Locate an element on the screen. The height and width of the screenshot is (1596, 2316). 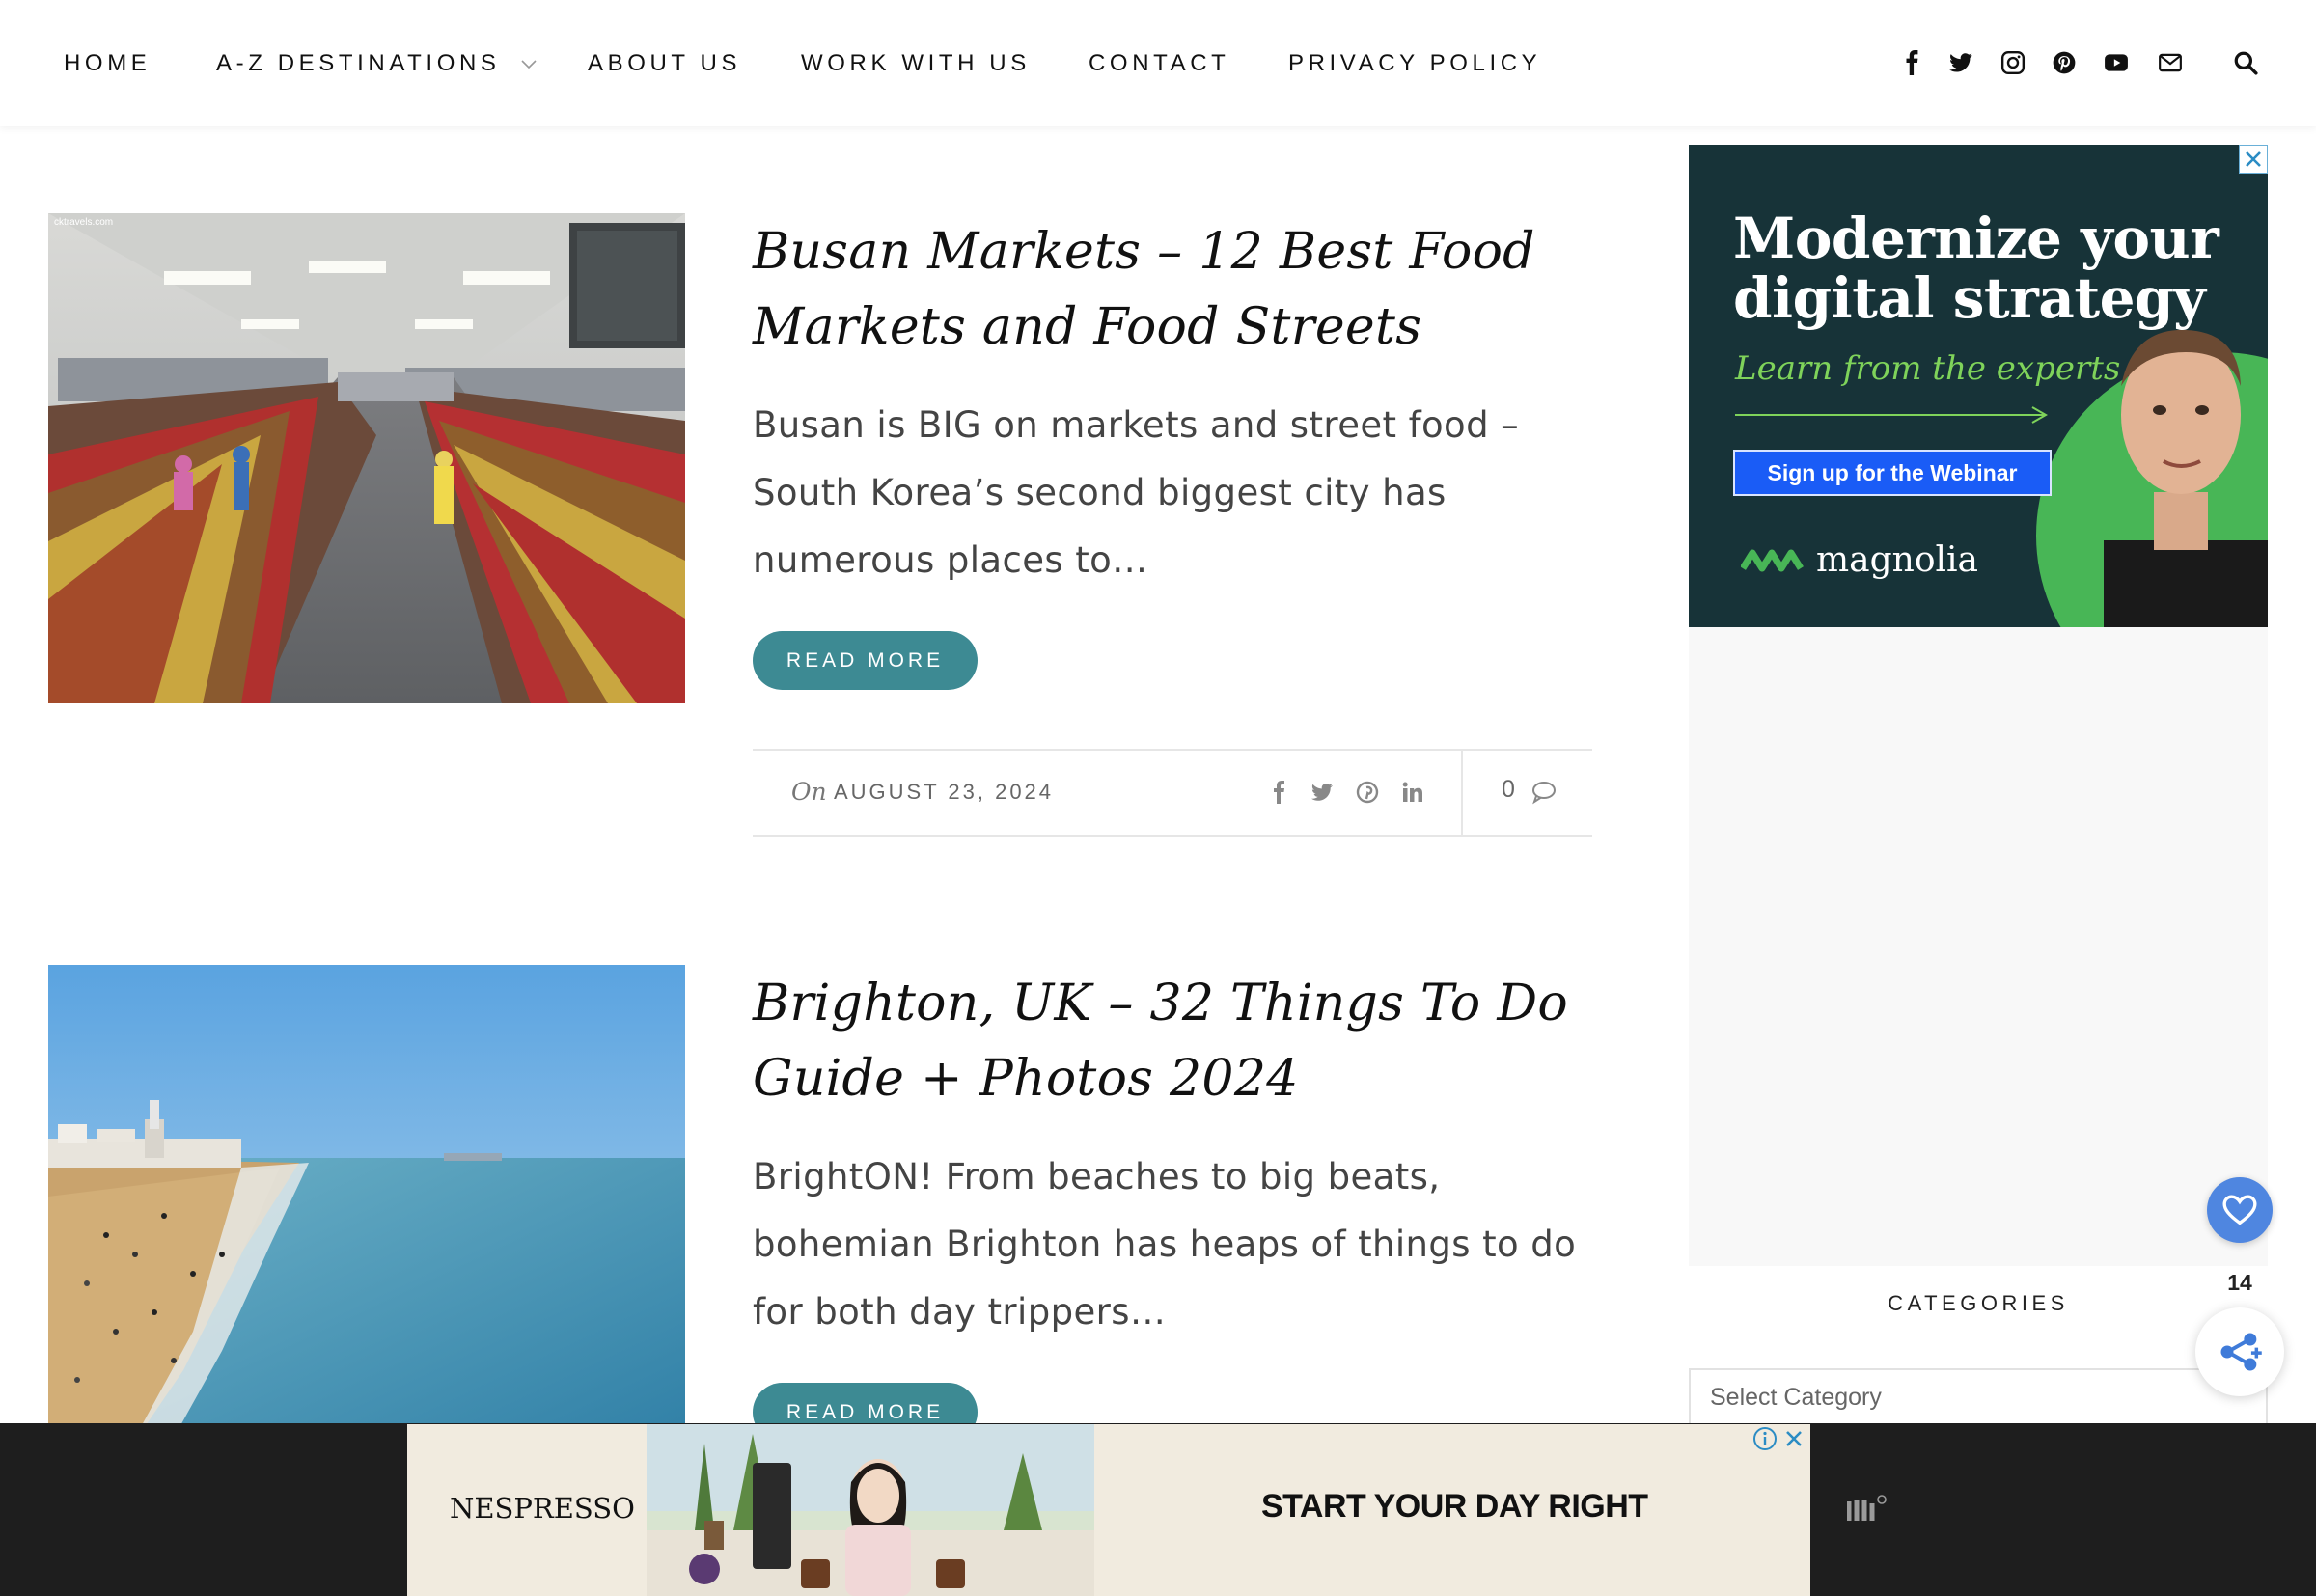
ad-tagline: START YOUR DAY RIGHT is located at coordinates (1454, 1506).